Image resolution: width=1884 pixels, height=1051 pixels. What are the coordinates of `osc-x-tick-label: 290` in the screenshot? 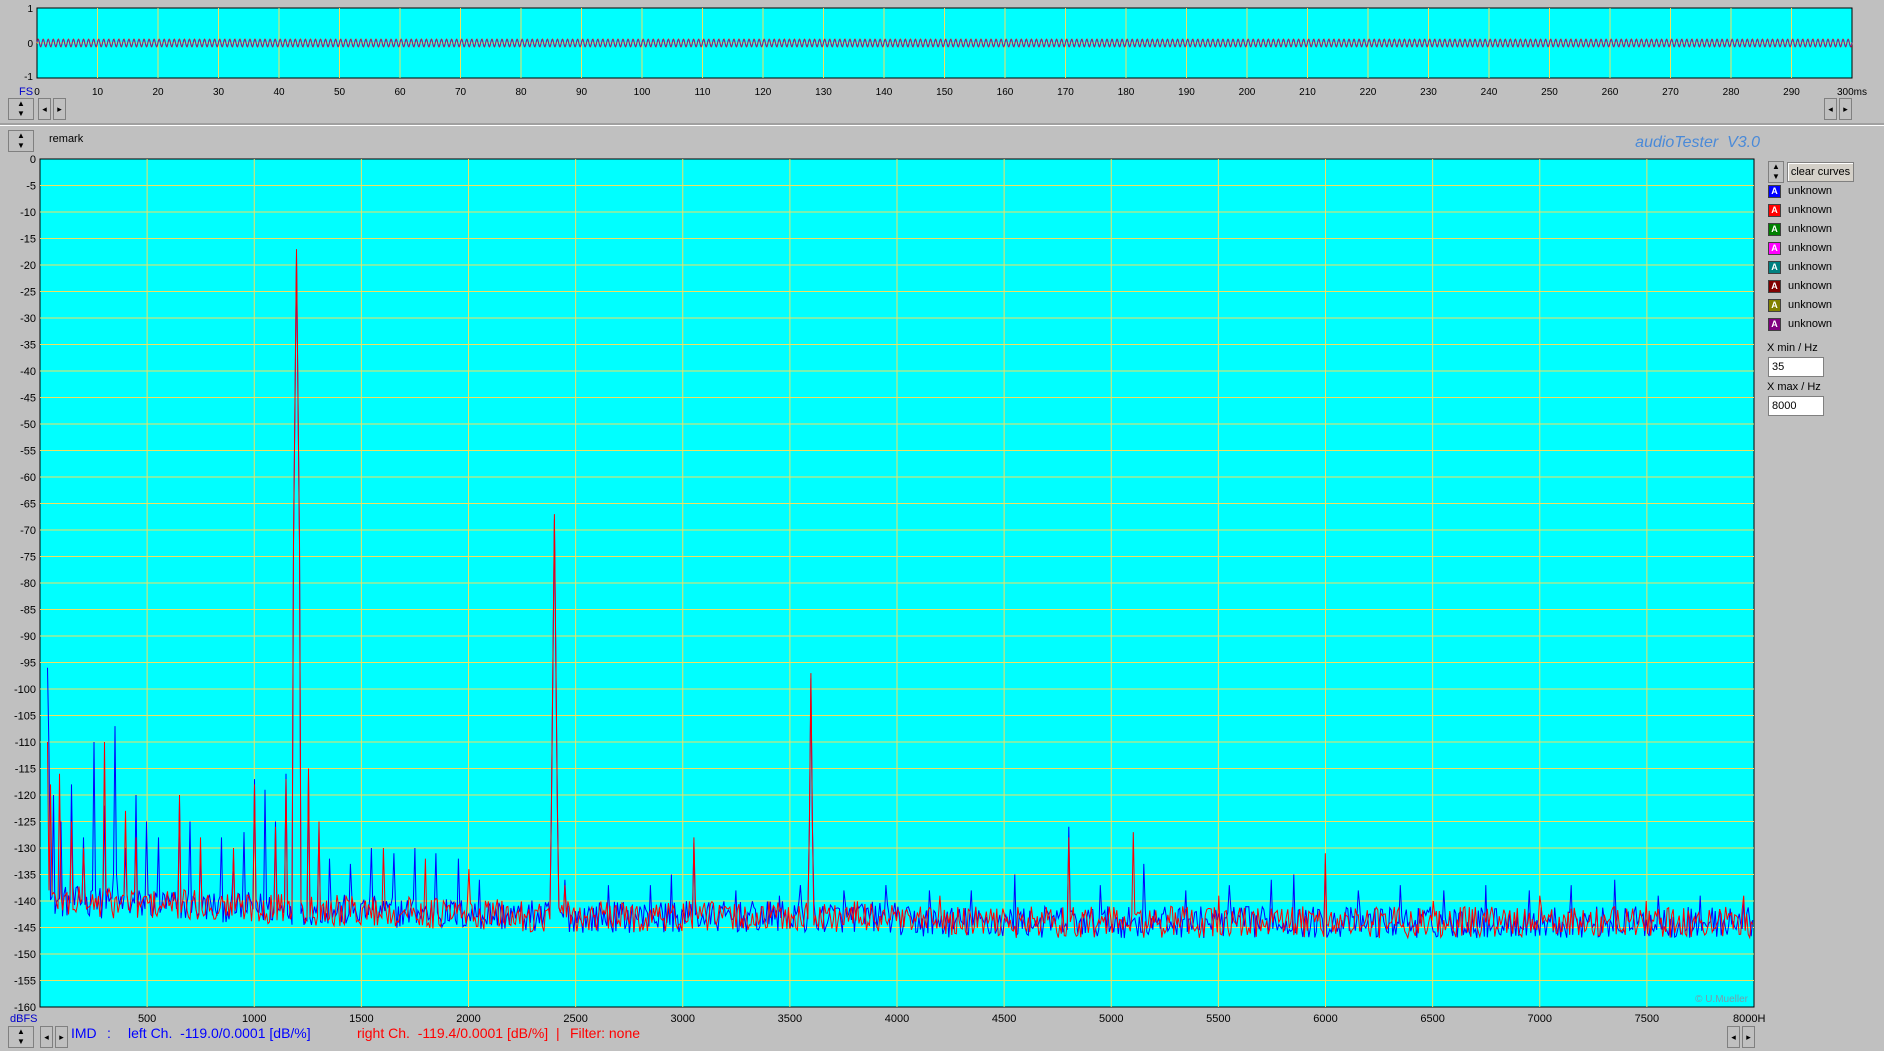 It's located at (1791, 92).